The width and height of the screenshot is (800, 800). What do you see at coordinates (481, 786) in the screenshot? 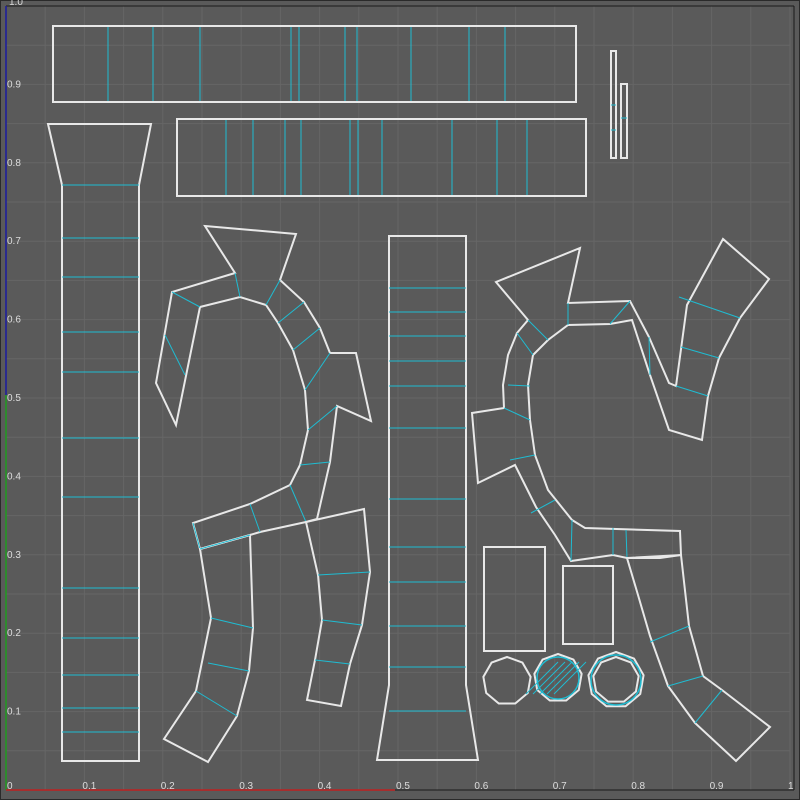
I see `x-tick-label: 0.6` at bounding box center [481, 786].